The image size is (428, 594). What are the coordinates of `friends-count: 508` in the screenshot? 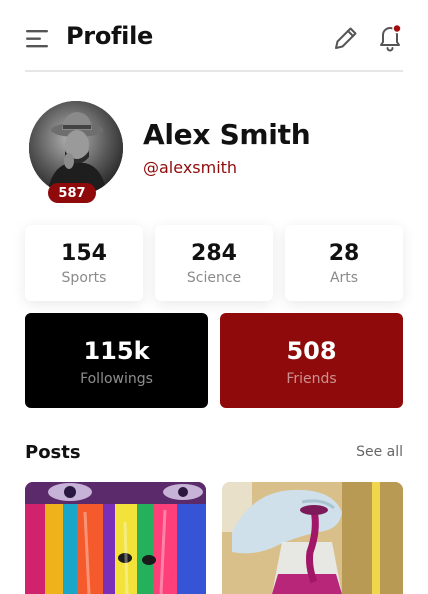 It's located at (311, 351).